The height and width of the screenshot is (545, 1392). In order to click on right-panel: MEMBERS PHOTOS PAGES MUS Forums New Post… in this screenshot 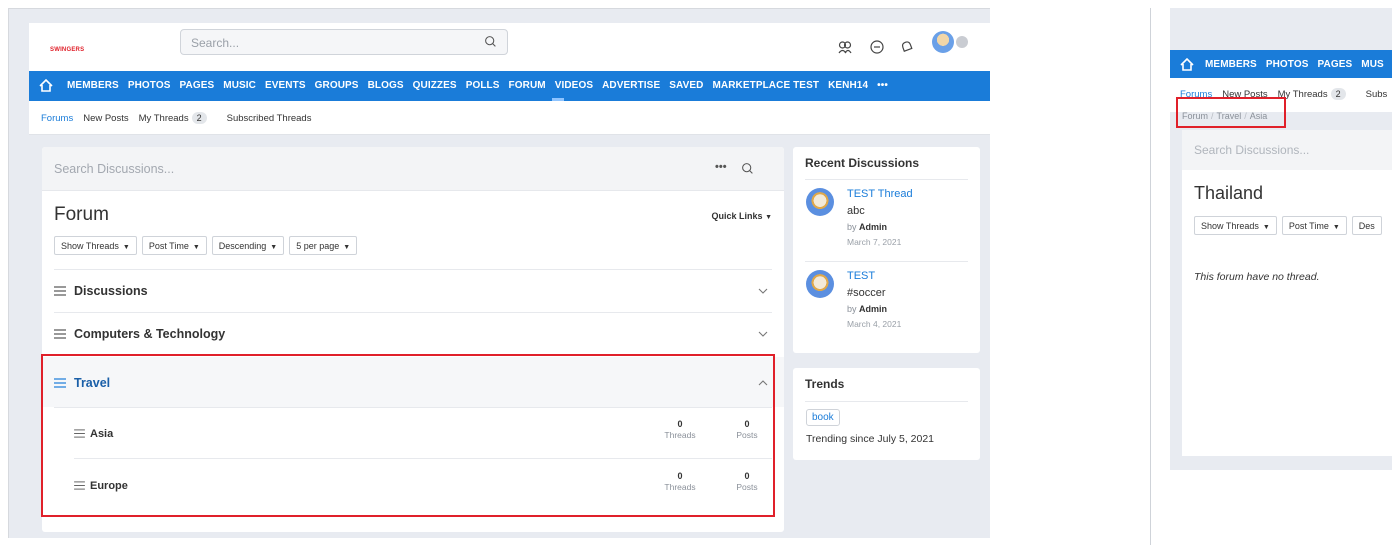, I will do `click(1281, 239)`.